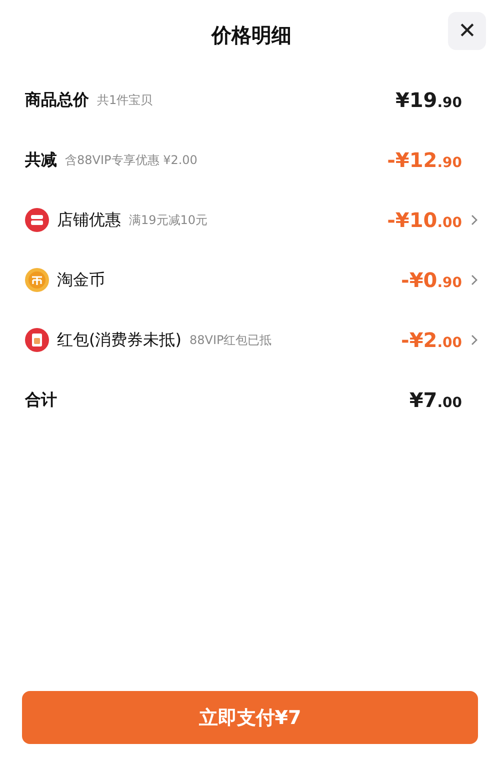  What do you see at coordinates (424, 160) in the screenshot?
I see `price-amount: -¥12.90` at bounding box center [424, 160].